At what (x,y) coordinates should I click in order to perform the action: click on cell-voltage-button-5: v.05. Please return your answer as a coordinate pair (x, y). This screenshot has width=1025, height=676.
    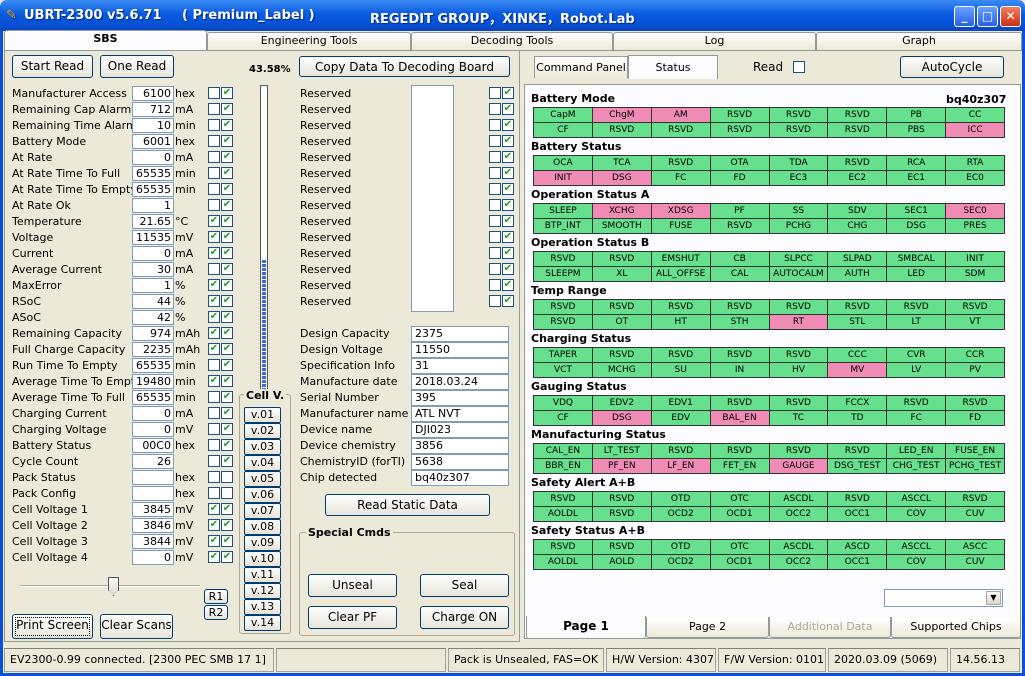
    Looking at the image, I should click on (262, 479).